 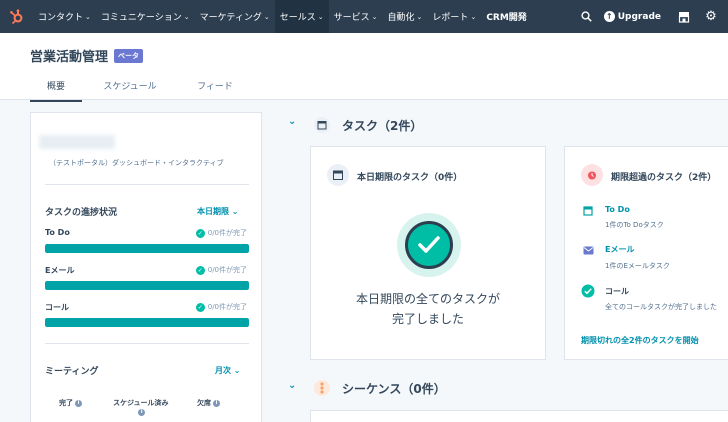 I want to click on overdue-title: 期限超過のタスク（2件）, so click(x=664, y=178).